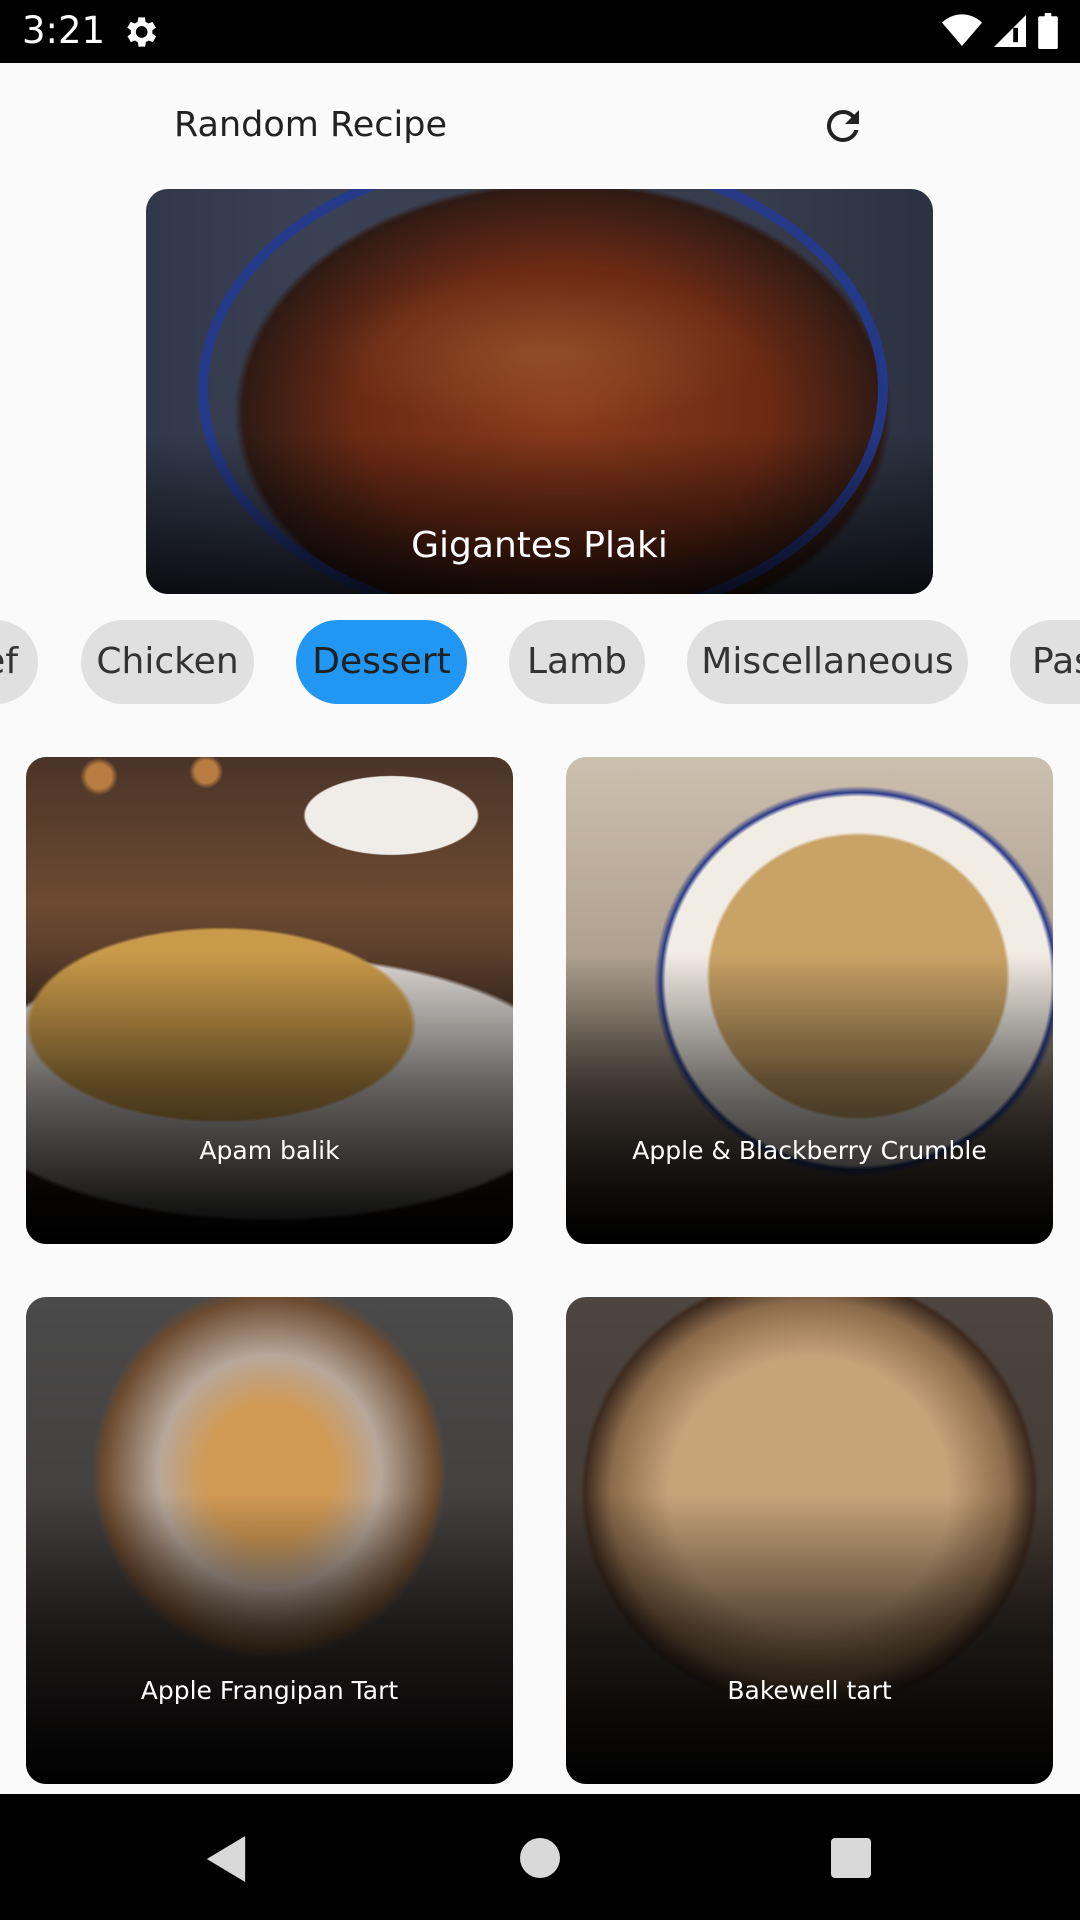  What do you see at coordinates (269, 1690) in the screenshot?
I see `recipe-title: Apple Frangipan Tart` at bounding box center [269, 1690].